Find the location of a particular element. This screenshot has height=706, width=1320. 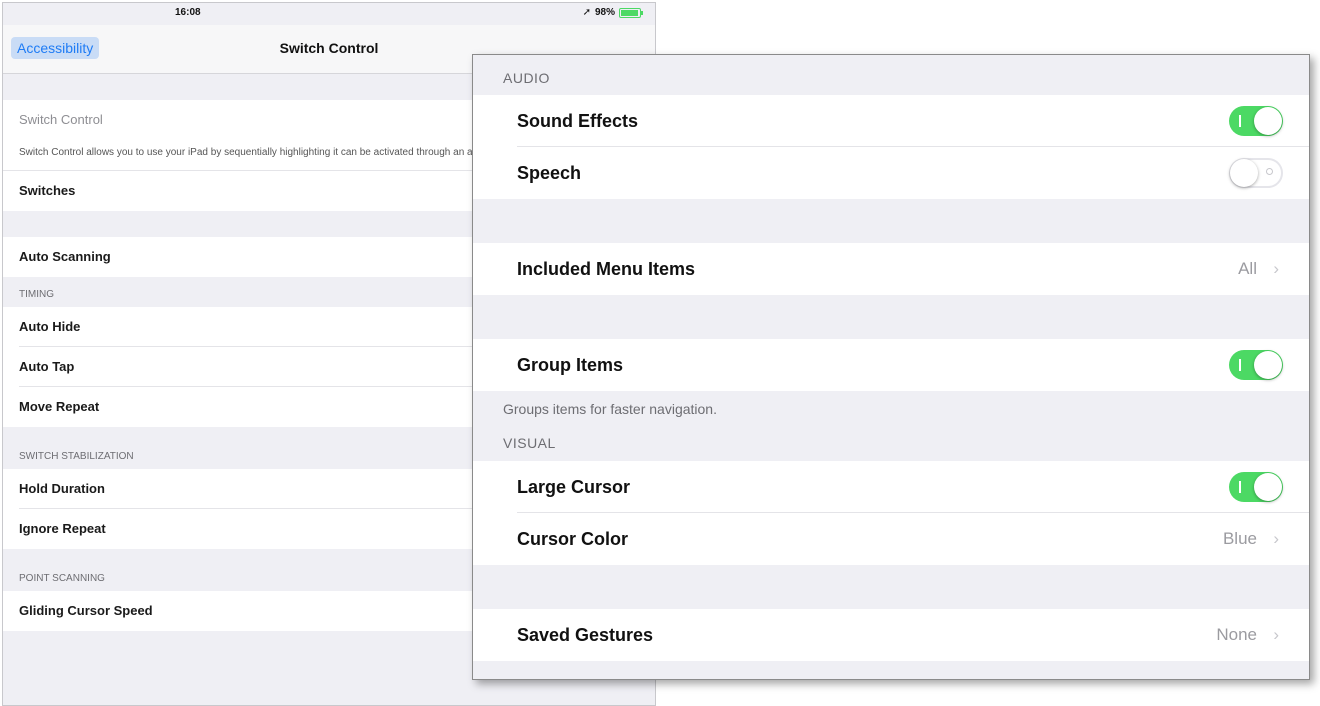

group-items-toggle is located at coordinates (1256, 365).